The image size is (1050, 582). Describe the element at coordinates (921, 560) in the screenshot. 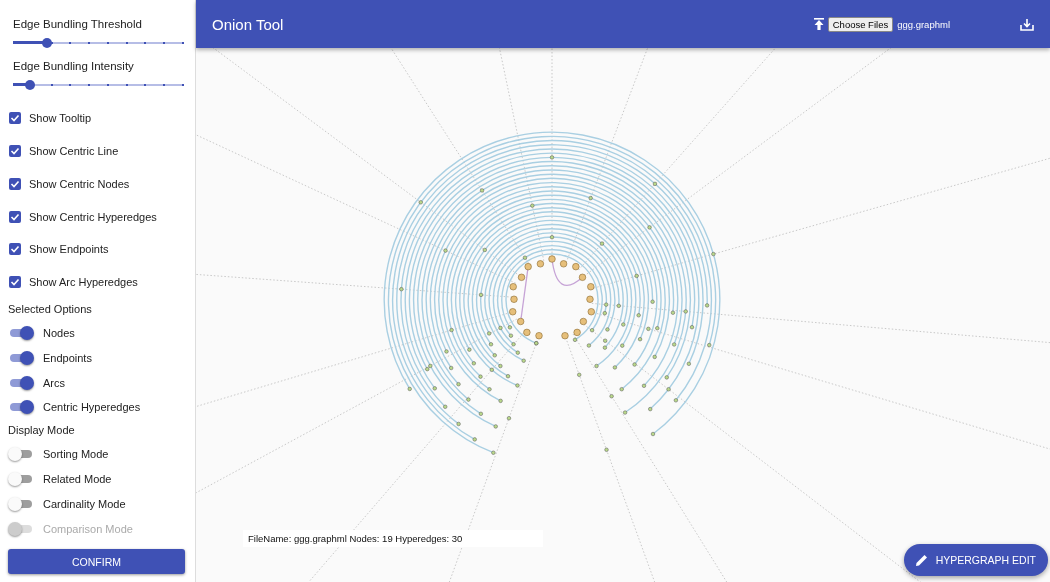

I see `pencil-icon` at that location.